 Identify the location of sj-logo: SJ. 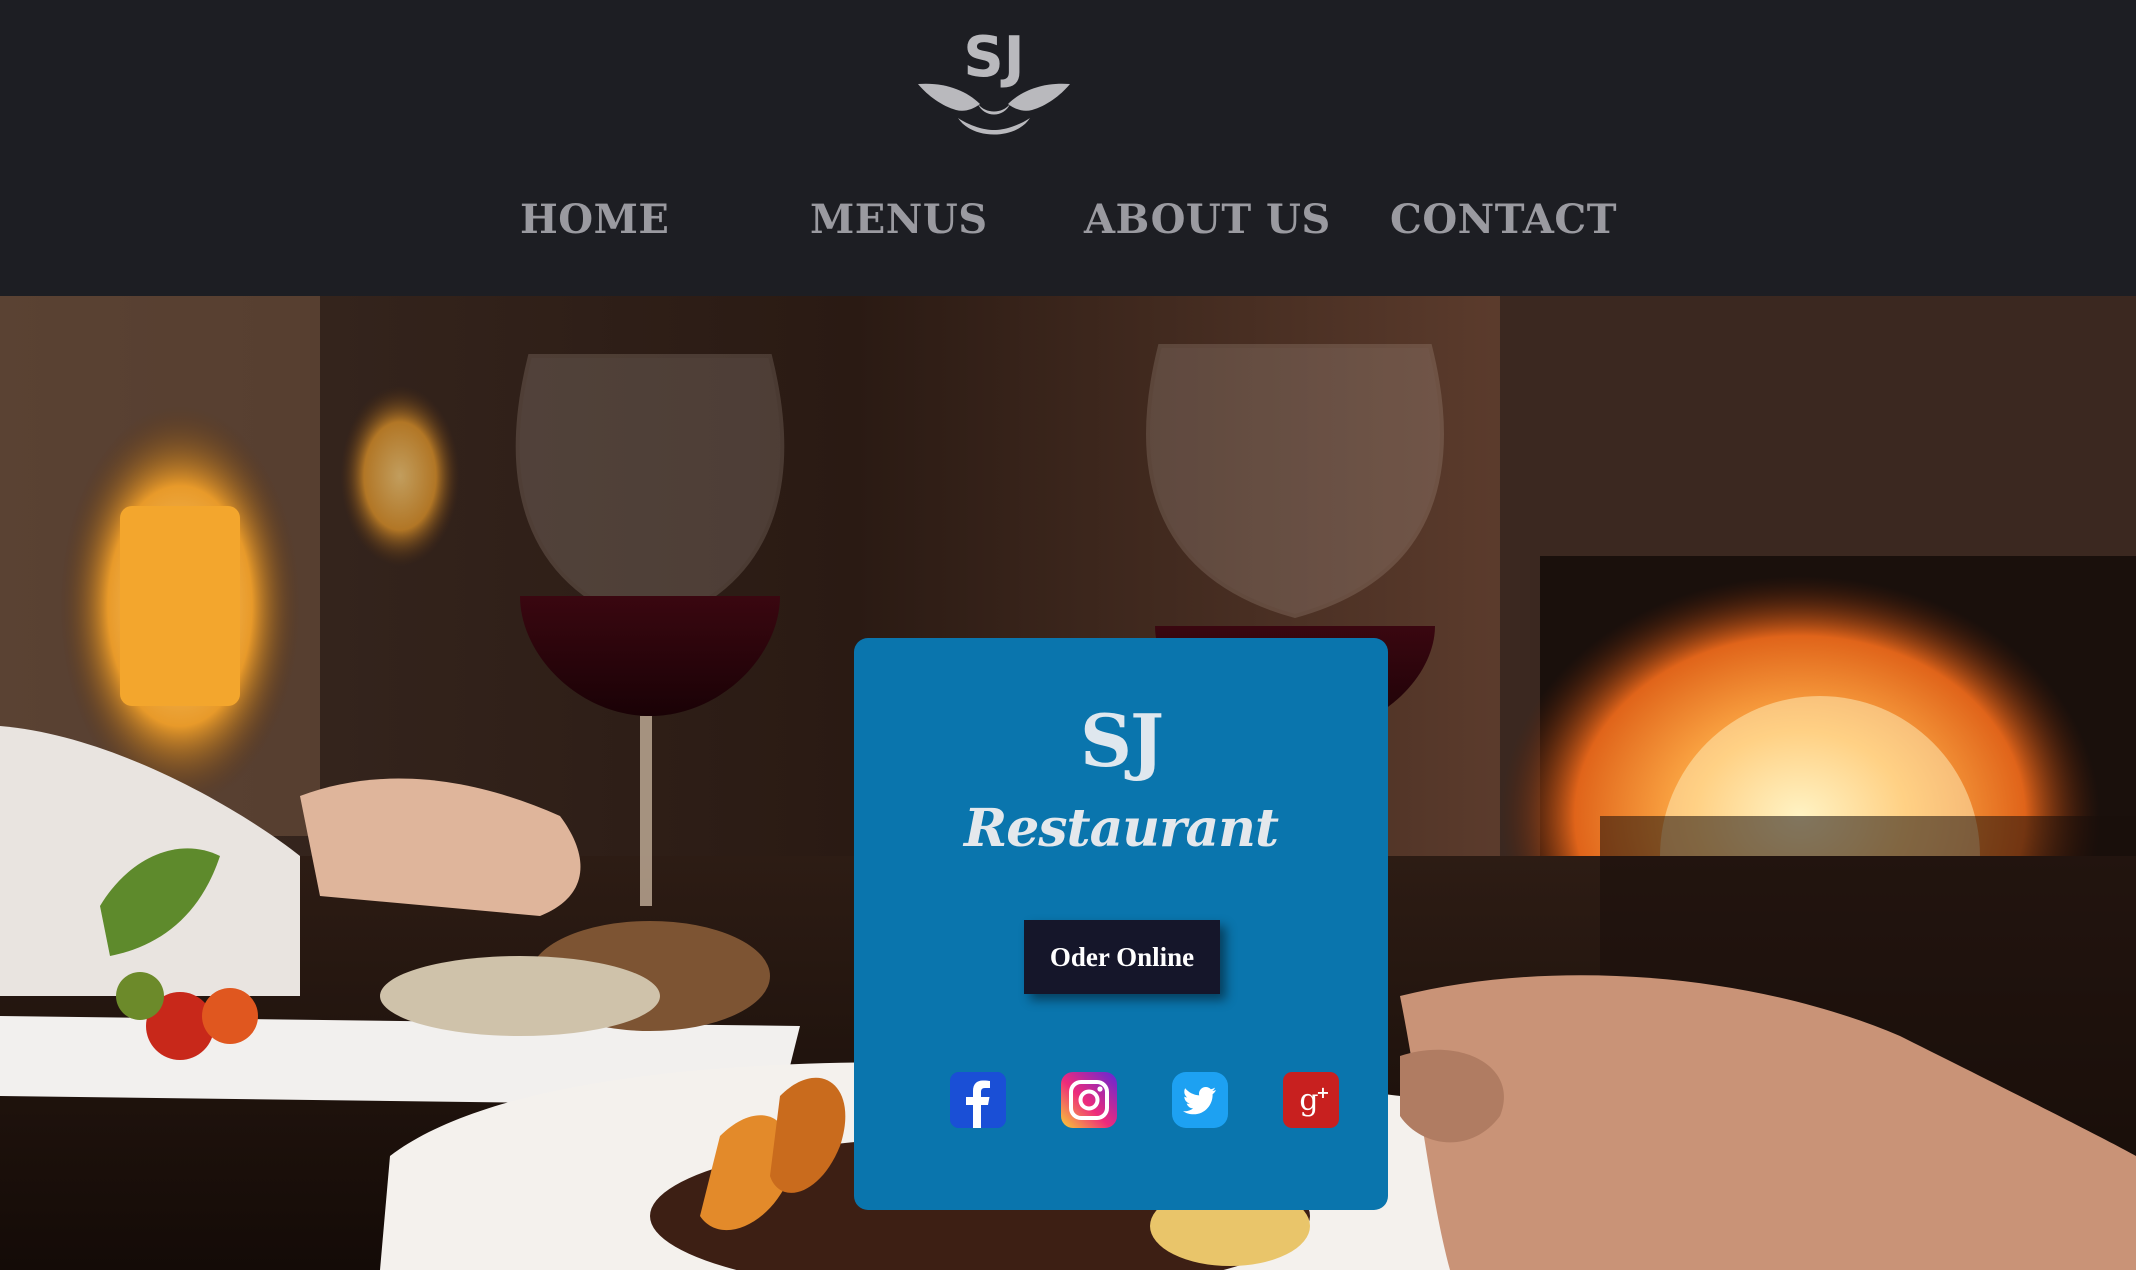
(994, 81).